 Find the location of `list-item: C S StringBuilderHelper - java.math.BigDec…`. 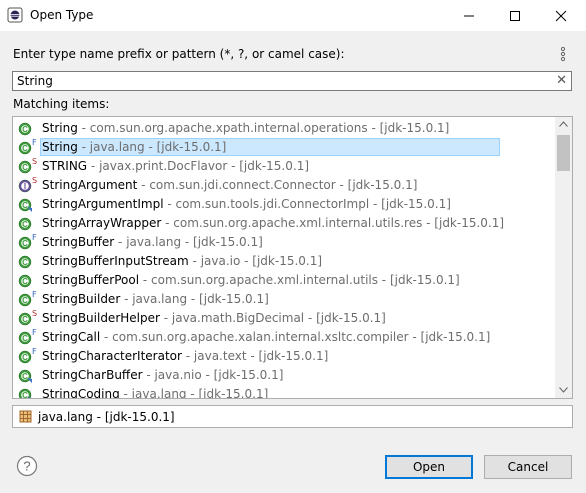

list-item: C S StringBuilderHelper - java.math.BigDec… is located at coordinates (283, 318).